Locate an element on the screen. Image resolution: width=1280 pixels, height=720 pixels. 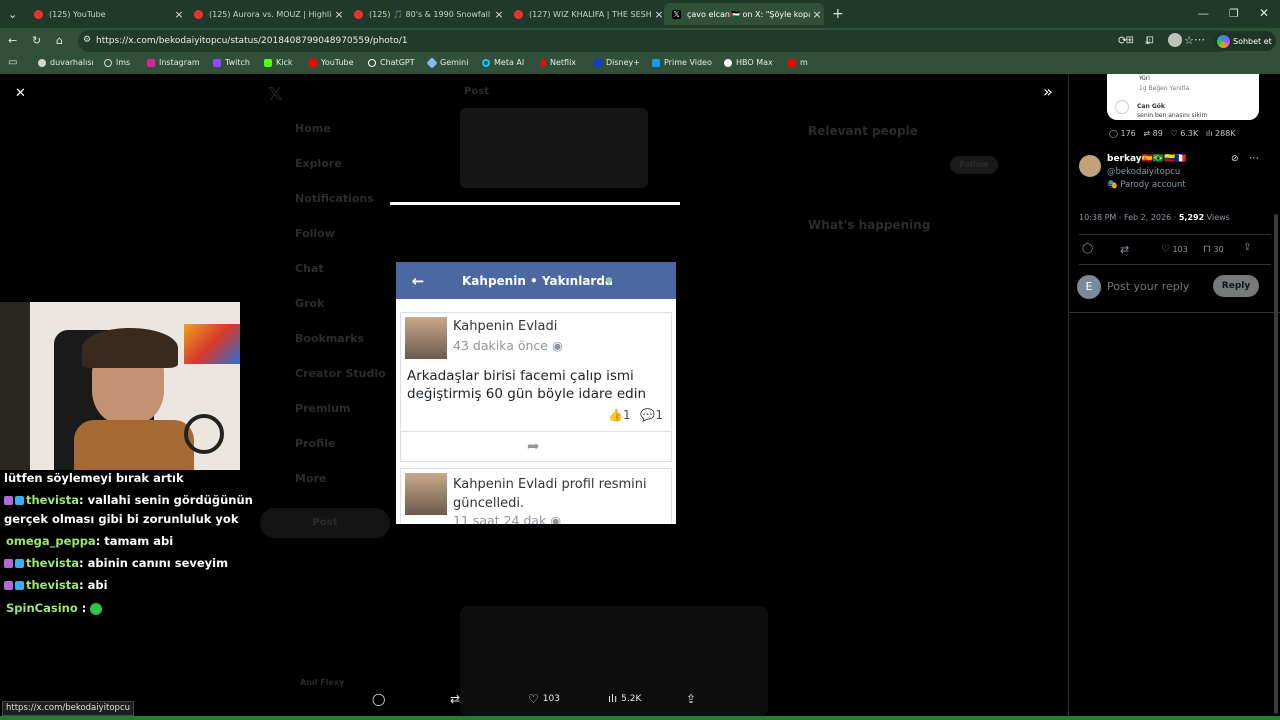
prev-post-stats: ◯ 176 ⇄ 89 ♡ 6.3K ılı 288K is located at coordinates (1172, 133).